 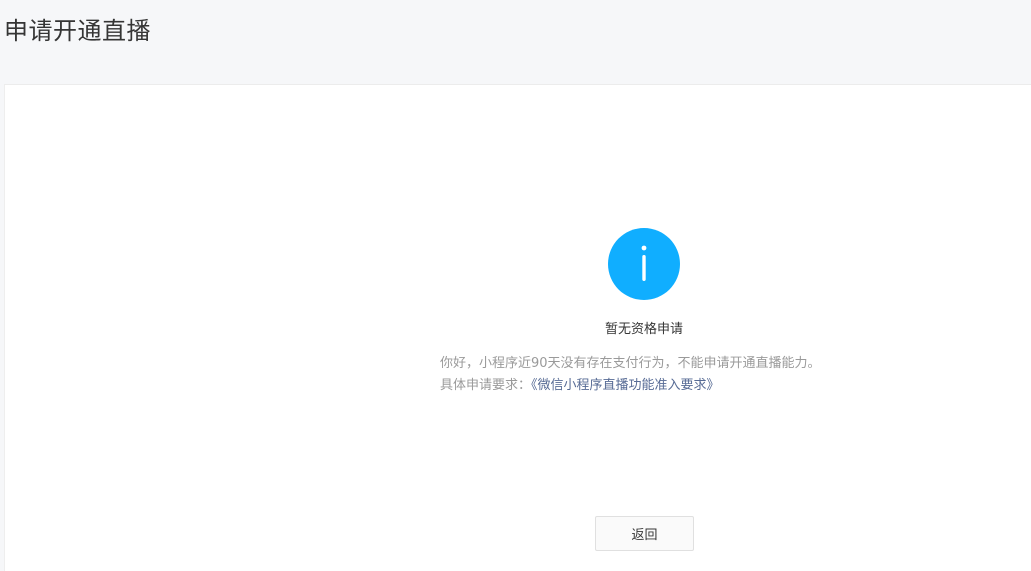 I want to click on page-title: 申请开通直播, so click(x=77, y=31).